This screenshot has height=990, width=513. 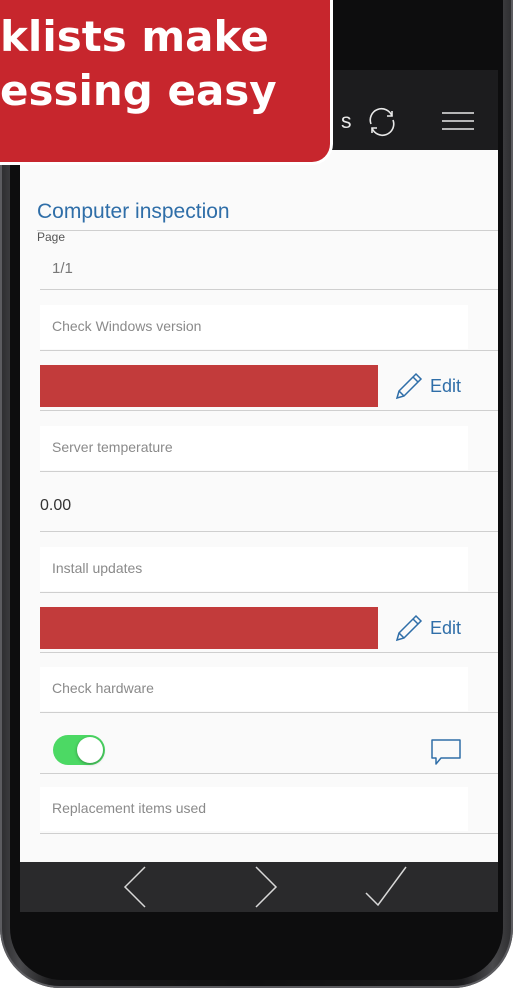 What do you see at coordinates (103, 688) in the screenshot?
I see `question-label: Check hardware` at bounding box center [103, 688].